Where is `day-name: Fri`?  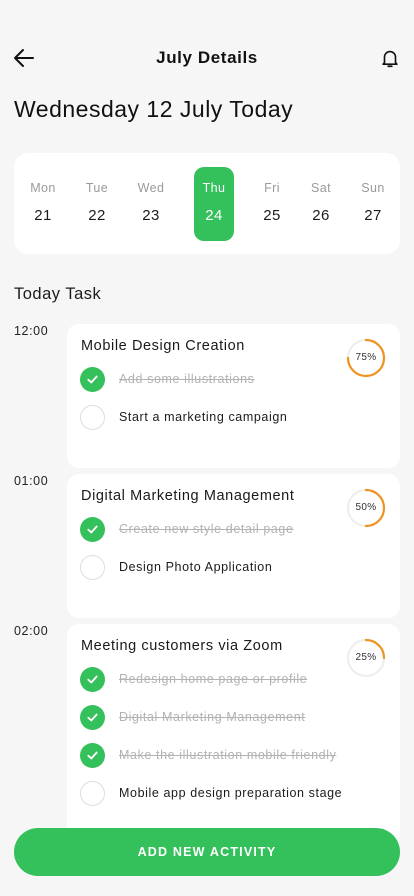 day-name: Fri is located at coordinates (272, 188).